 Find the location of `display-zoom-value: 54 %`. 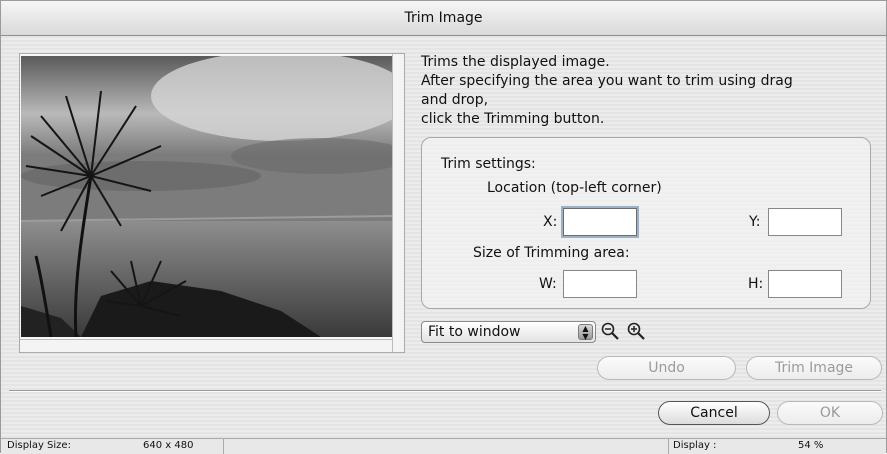

display-zoom-value: 54 % is located at coordinates (811, 445).